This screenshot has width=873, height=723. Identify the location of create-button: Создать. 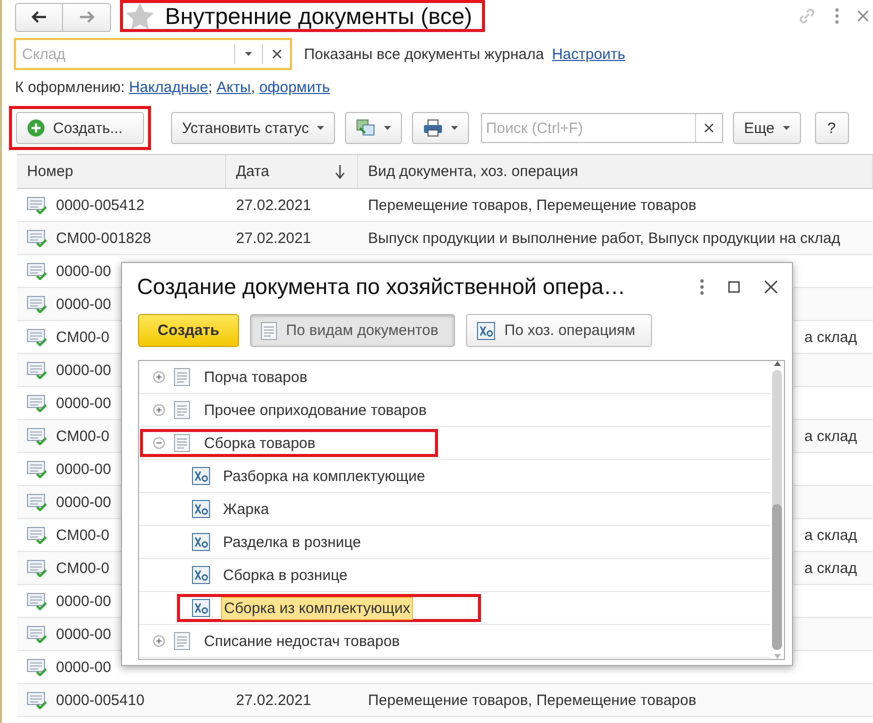
(188, 330).